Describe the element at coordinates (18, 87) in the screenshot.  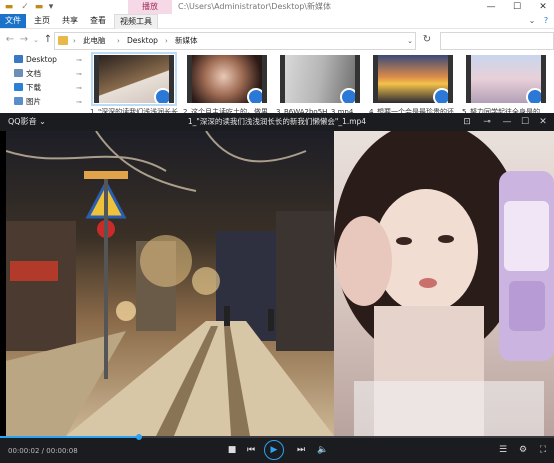
I see `downloads-icon` at that location.